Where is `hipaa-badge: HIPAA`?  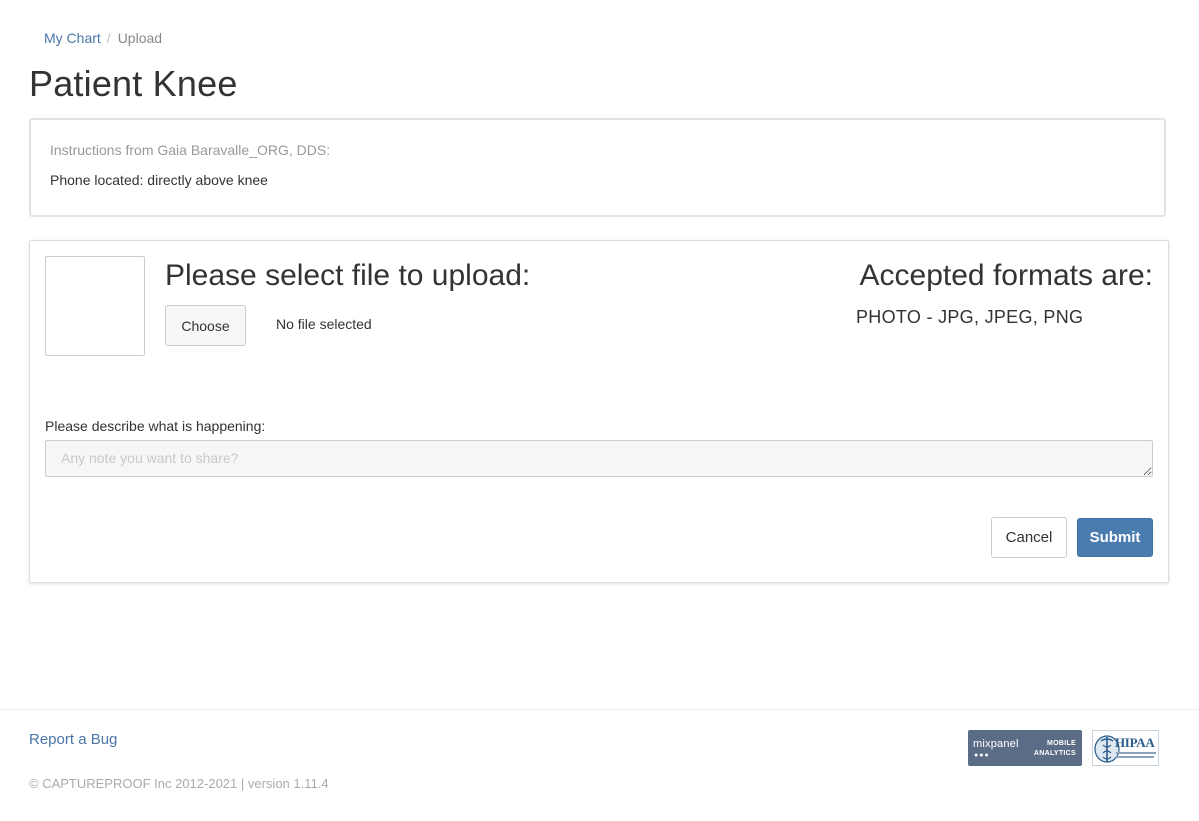 hipaa-badge: HIPAA is located at coordinates (1125, 748).